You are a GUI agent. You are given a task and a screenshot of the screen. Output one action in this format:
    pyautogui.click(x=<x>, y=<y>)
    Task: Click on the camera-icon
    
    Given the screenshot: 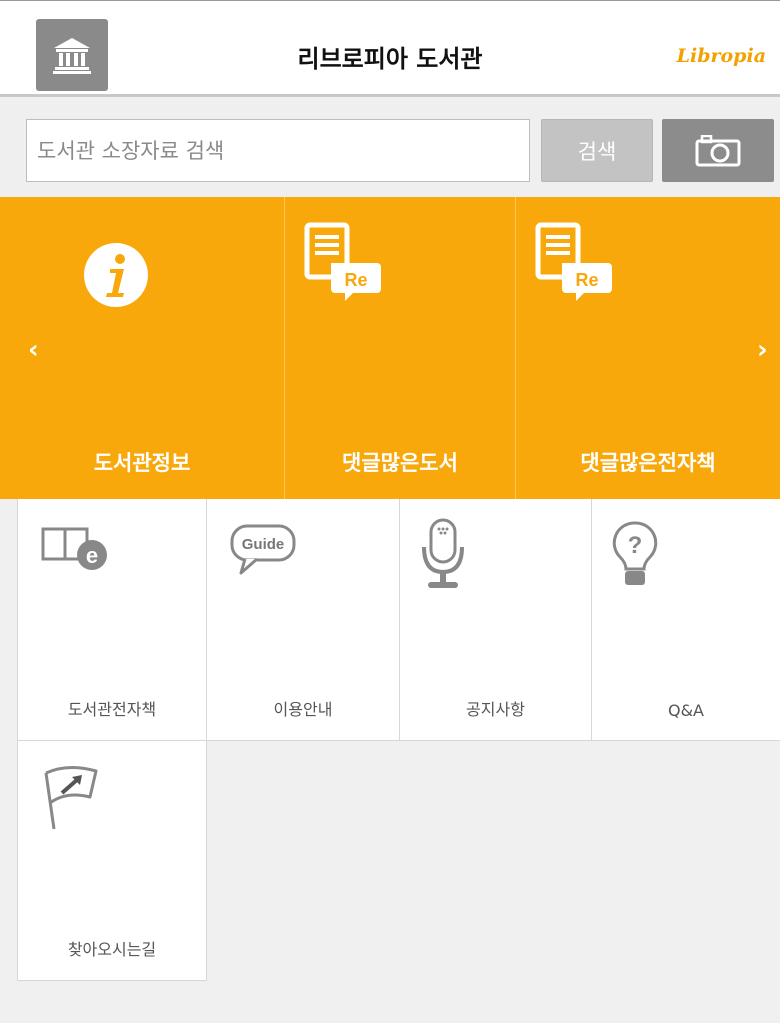 What is the action you would take?
    pyautogui.click(x=718, y=150)
    